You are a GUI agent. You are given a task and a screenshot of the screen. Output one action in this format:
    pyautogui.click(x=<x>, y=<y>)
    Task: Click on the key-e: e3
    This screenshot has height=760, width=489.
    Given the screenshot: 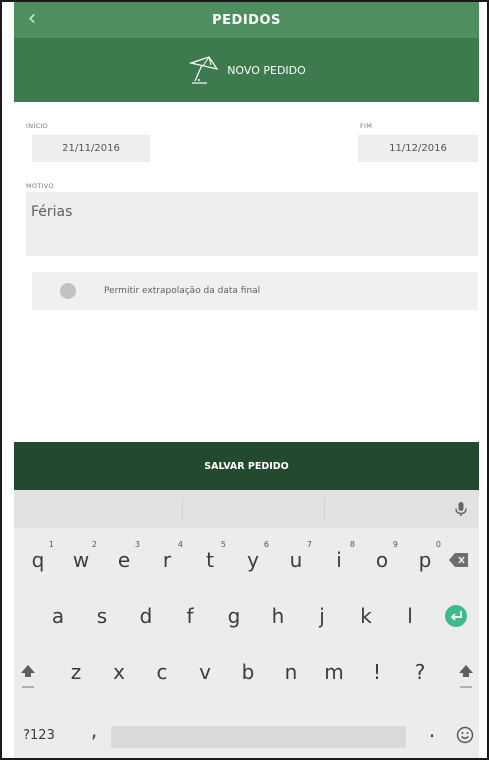 What is the action you would take?
    pyautogui.click(x=124, y=565)
    